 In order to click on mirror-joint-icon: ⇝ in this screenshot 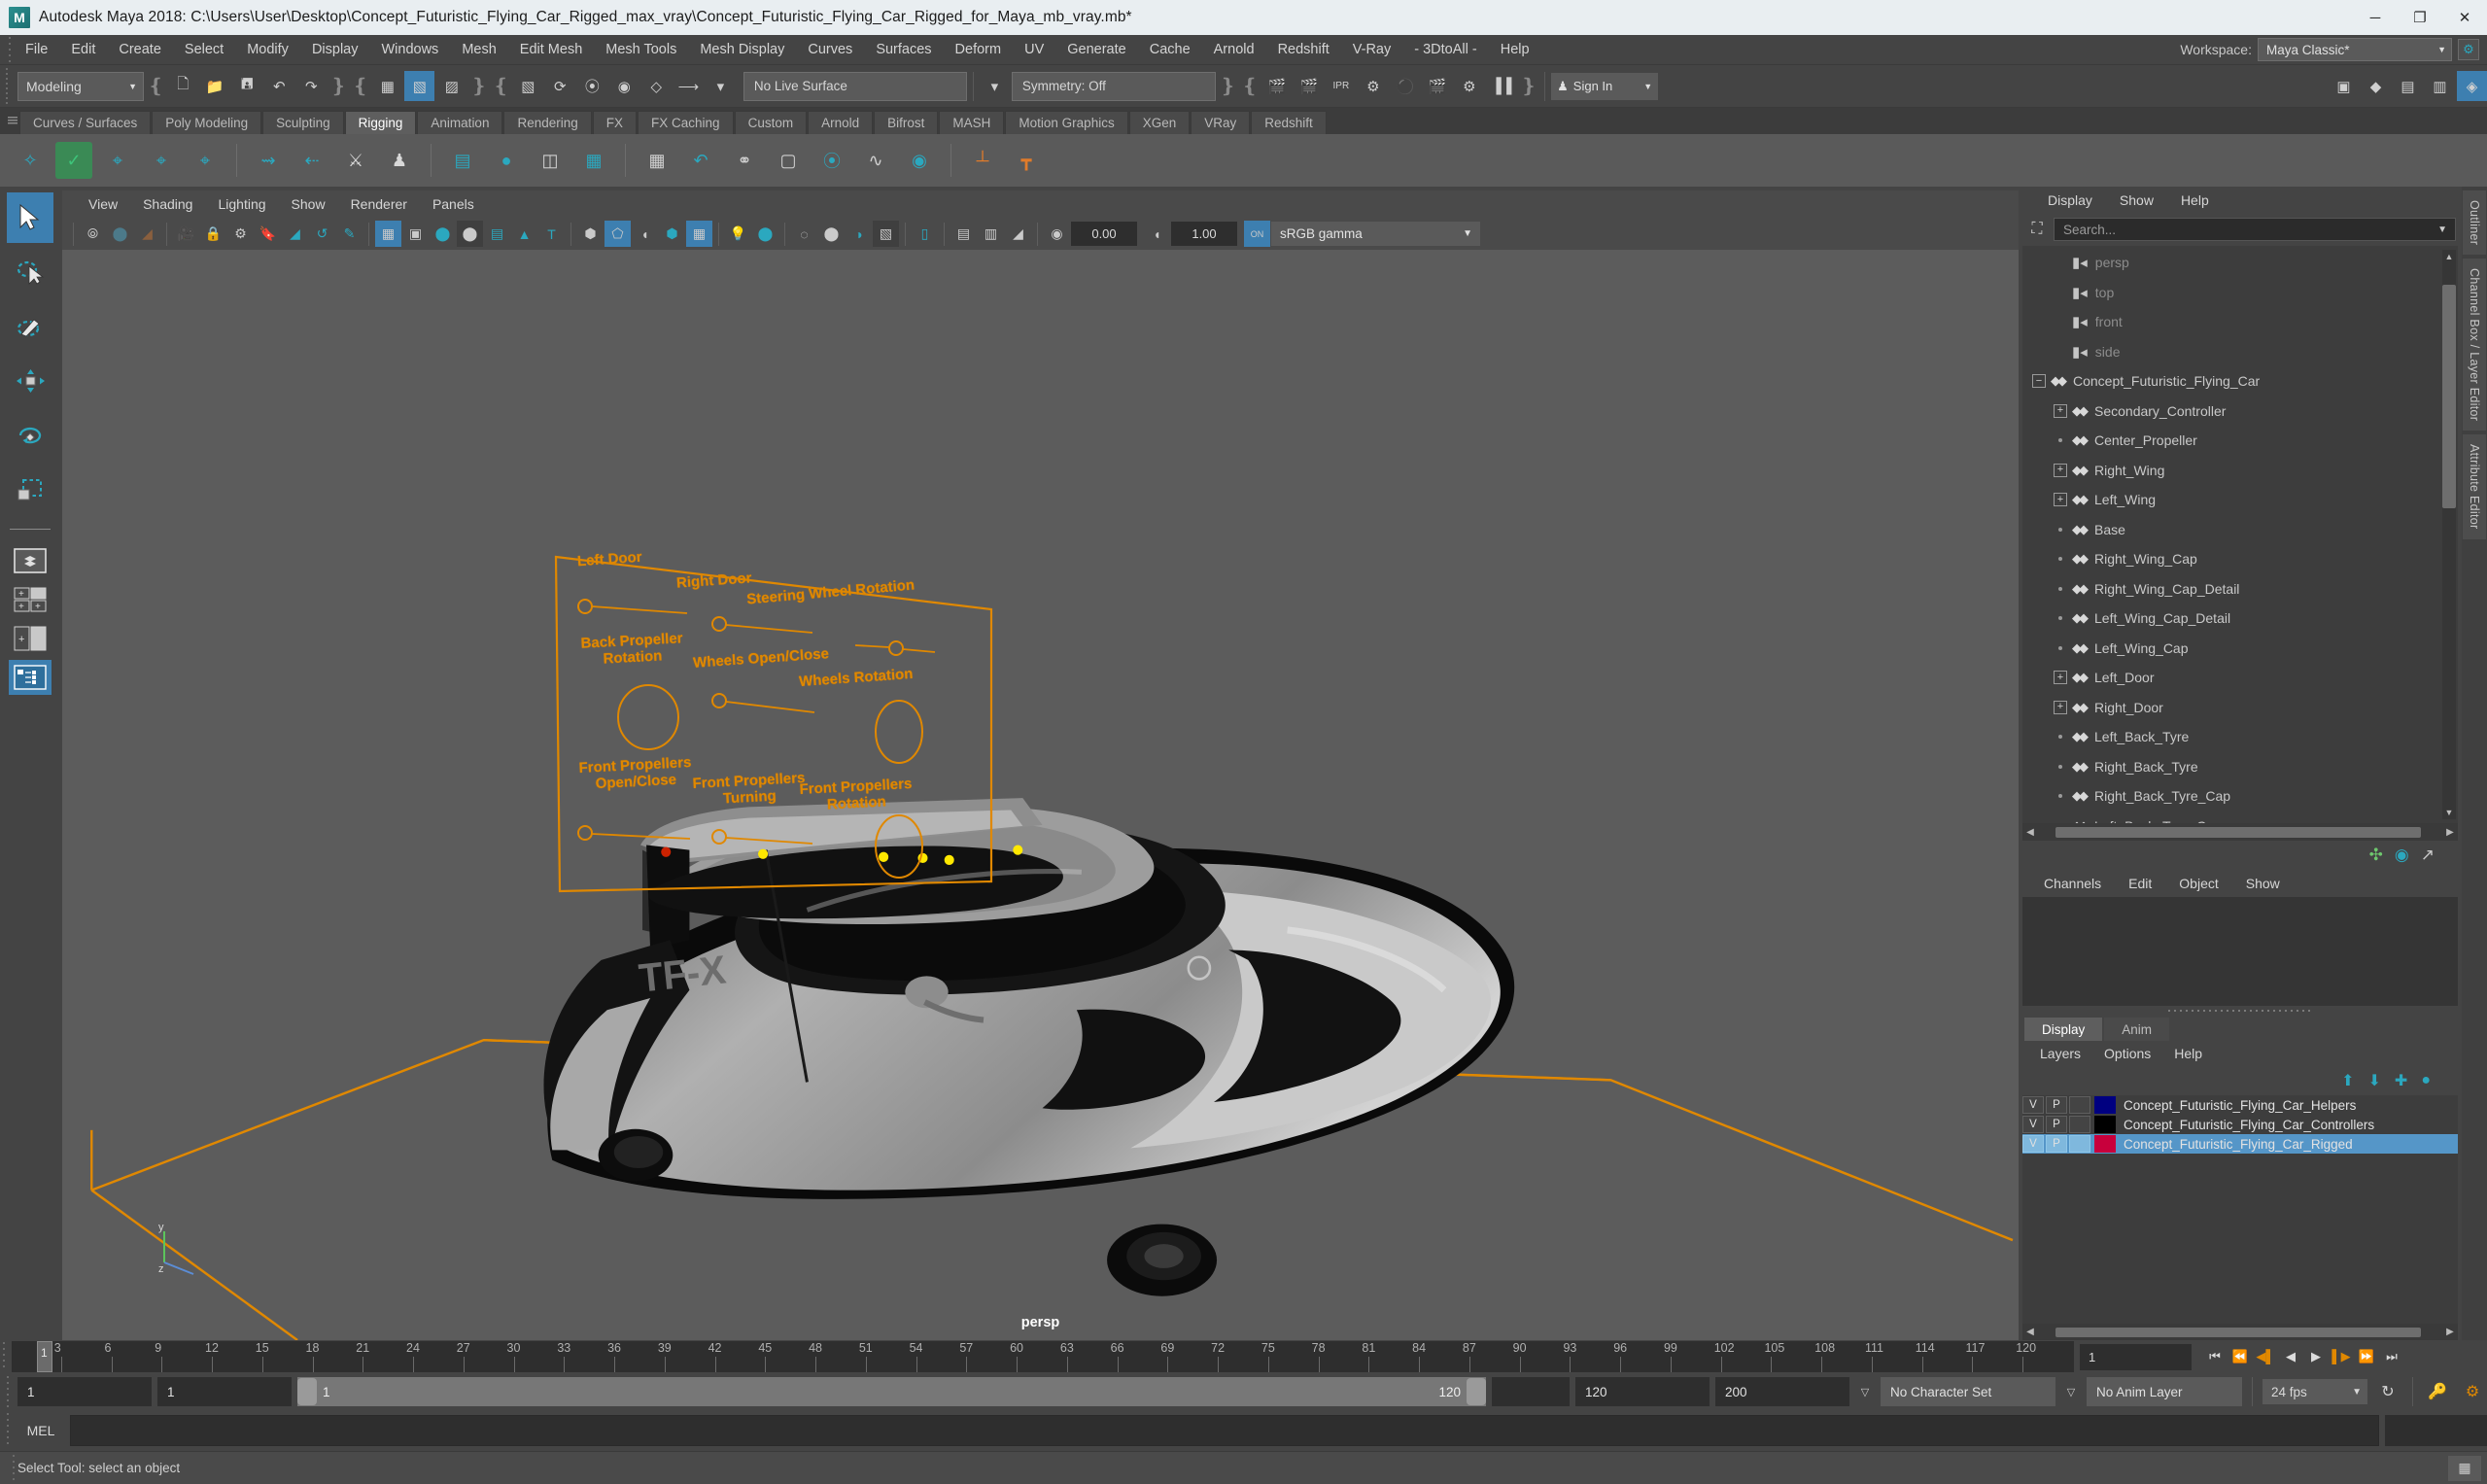, I will do `click(268, 160)`.